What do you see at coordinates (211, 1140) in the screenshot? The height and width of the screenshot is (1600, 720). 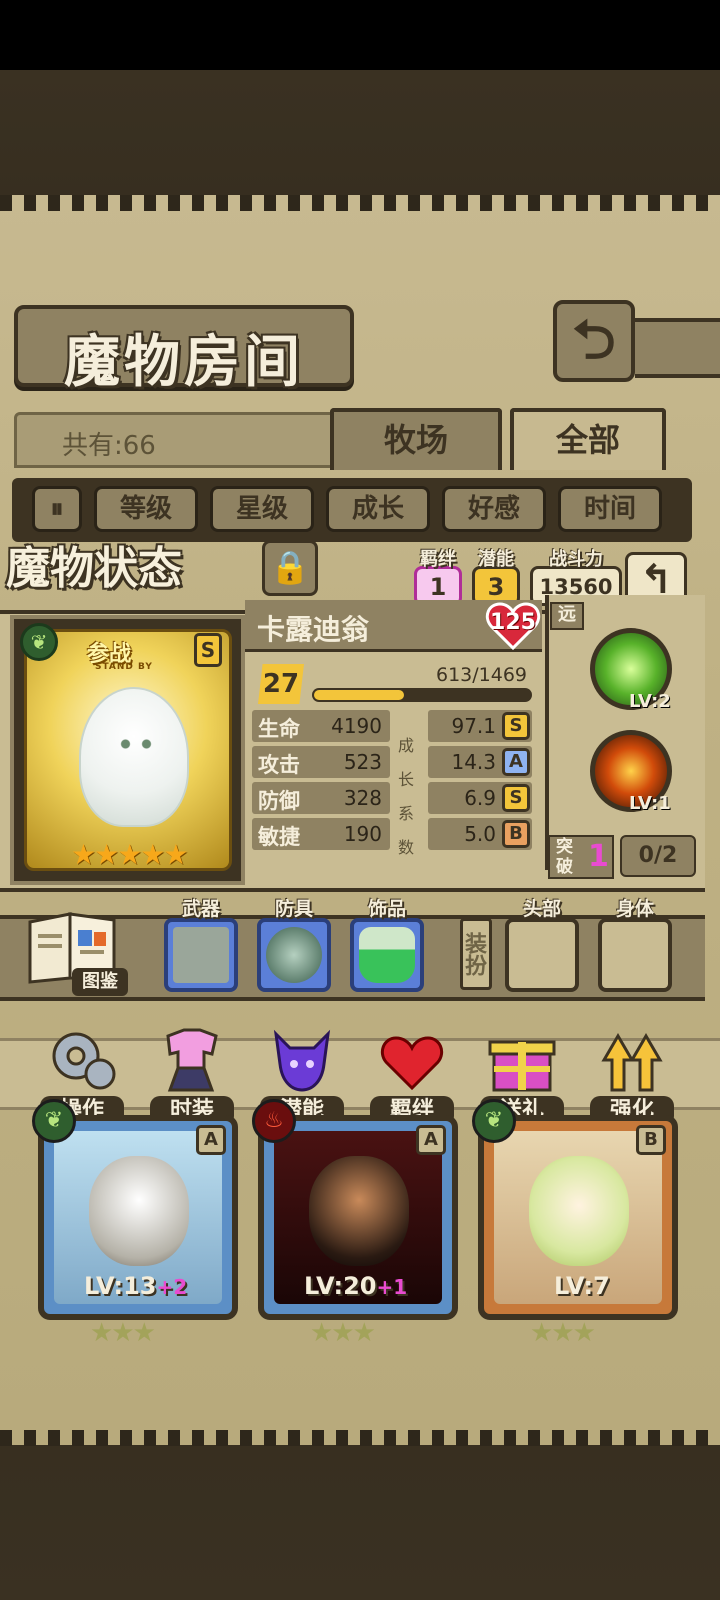 I see `rank-badge: A` at bounding box center [211, 1140].